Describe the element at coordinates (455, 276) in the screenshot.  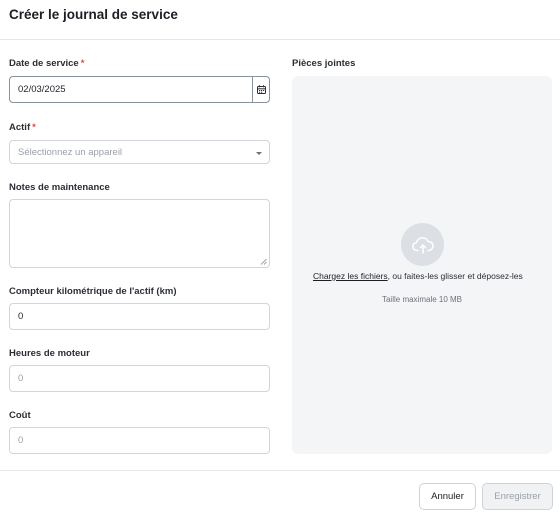
I see `upload-drag-text: , ou faites-les glisser et déposez-les` at that location.